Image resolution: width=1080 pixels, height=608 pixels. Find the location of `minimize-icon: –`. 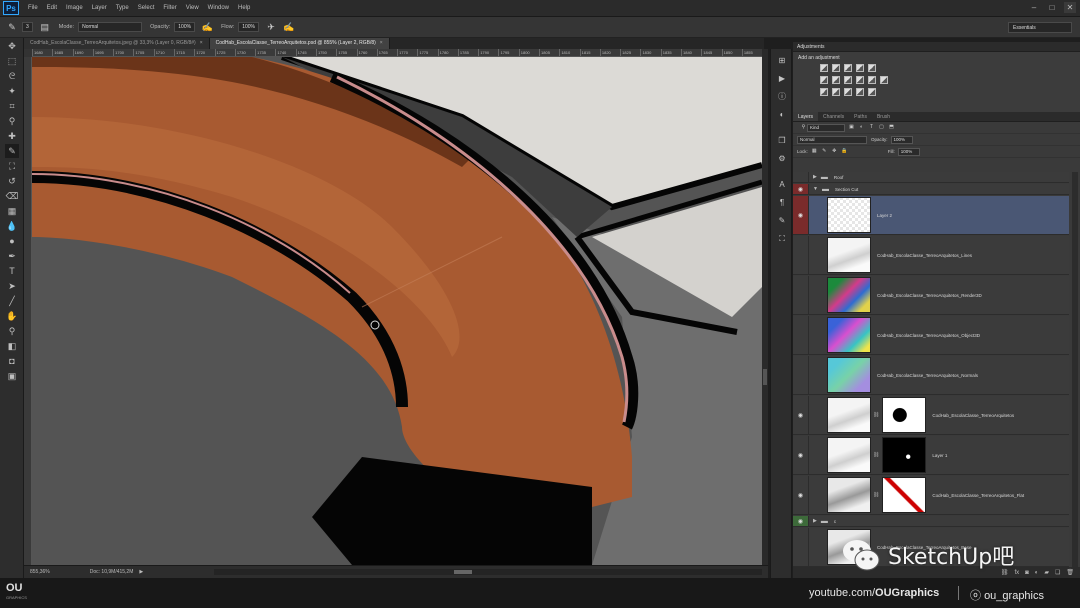

minimize-icon: – is located at coordinates (1034, 7).